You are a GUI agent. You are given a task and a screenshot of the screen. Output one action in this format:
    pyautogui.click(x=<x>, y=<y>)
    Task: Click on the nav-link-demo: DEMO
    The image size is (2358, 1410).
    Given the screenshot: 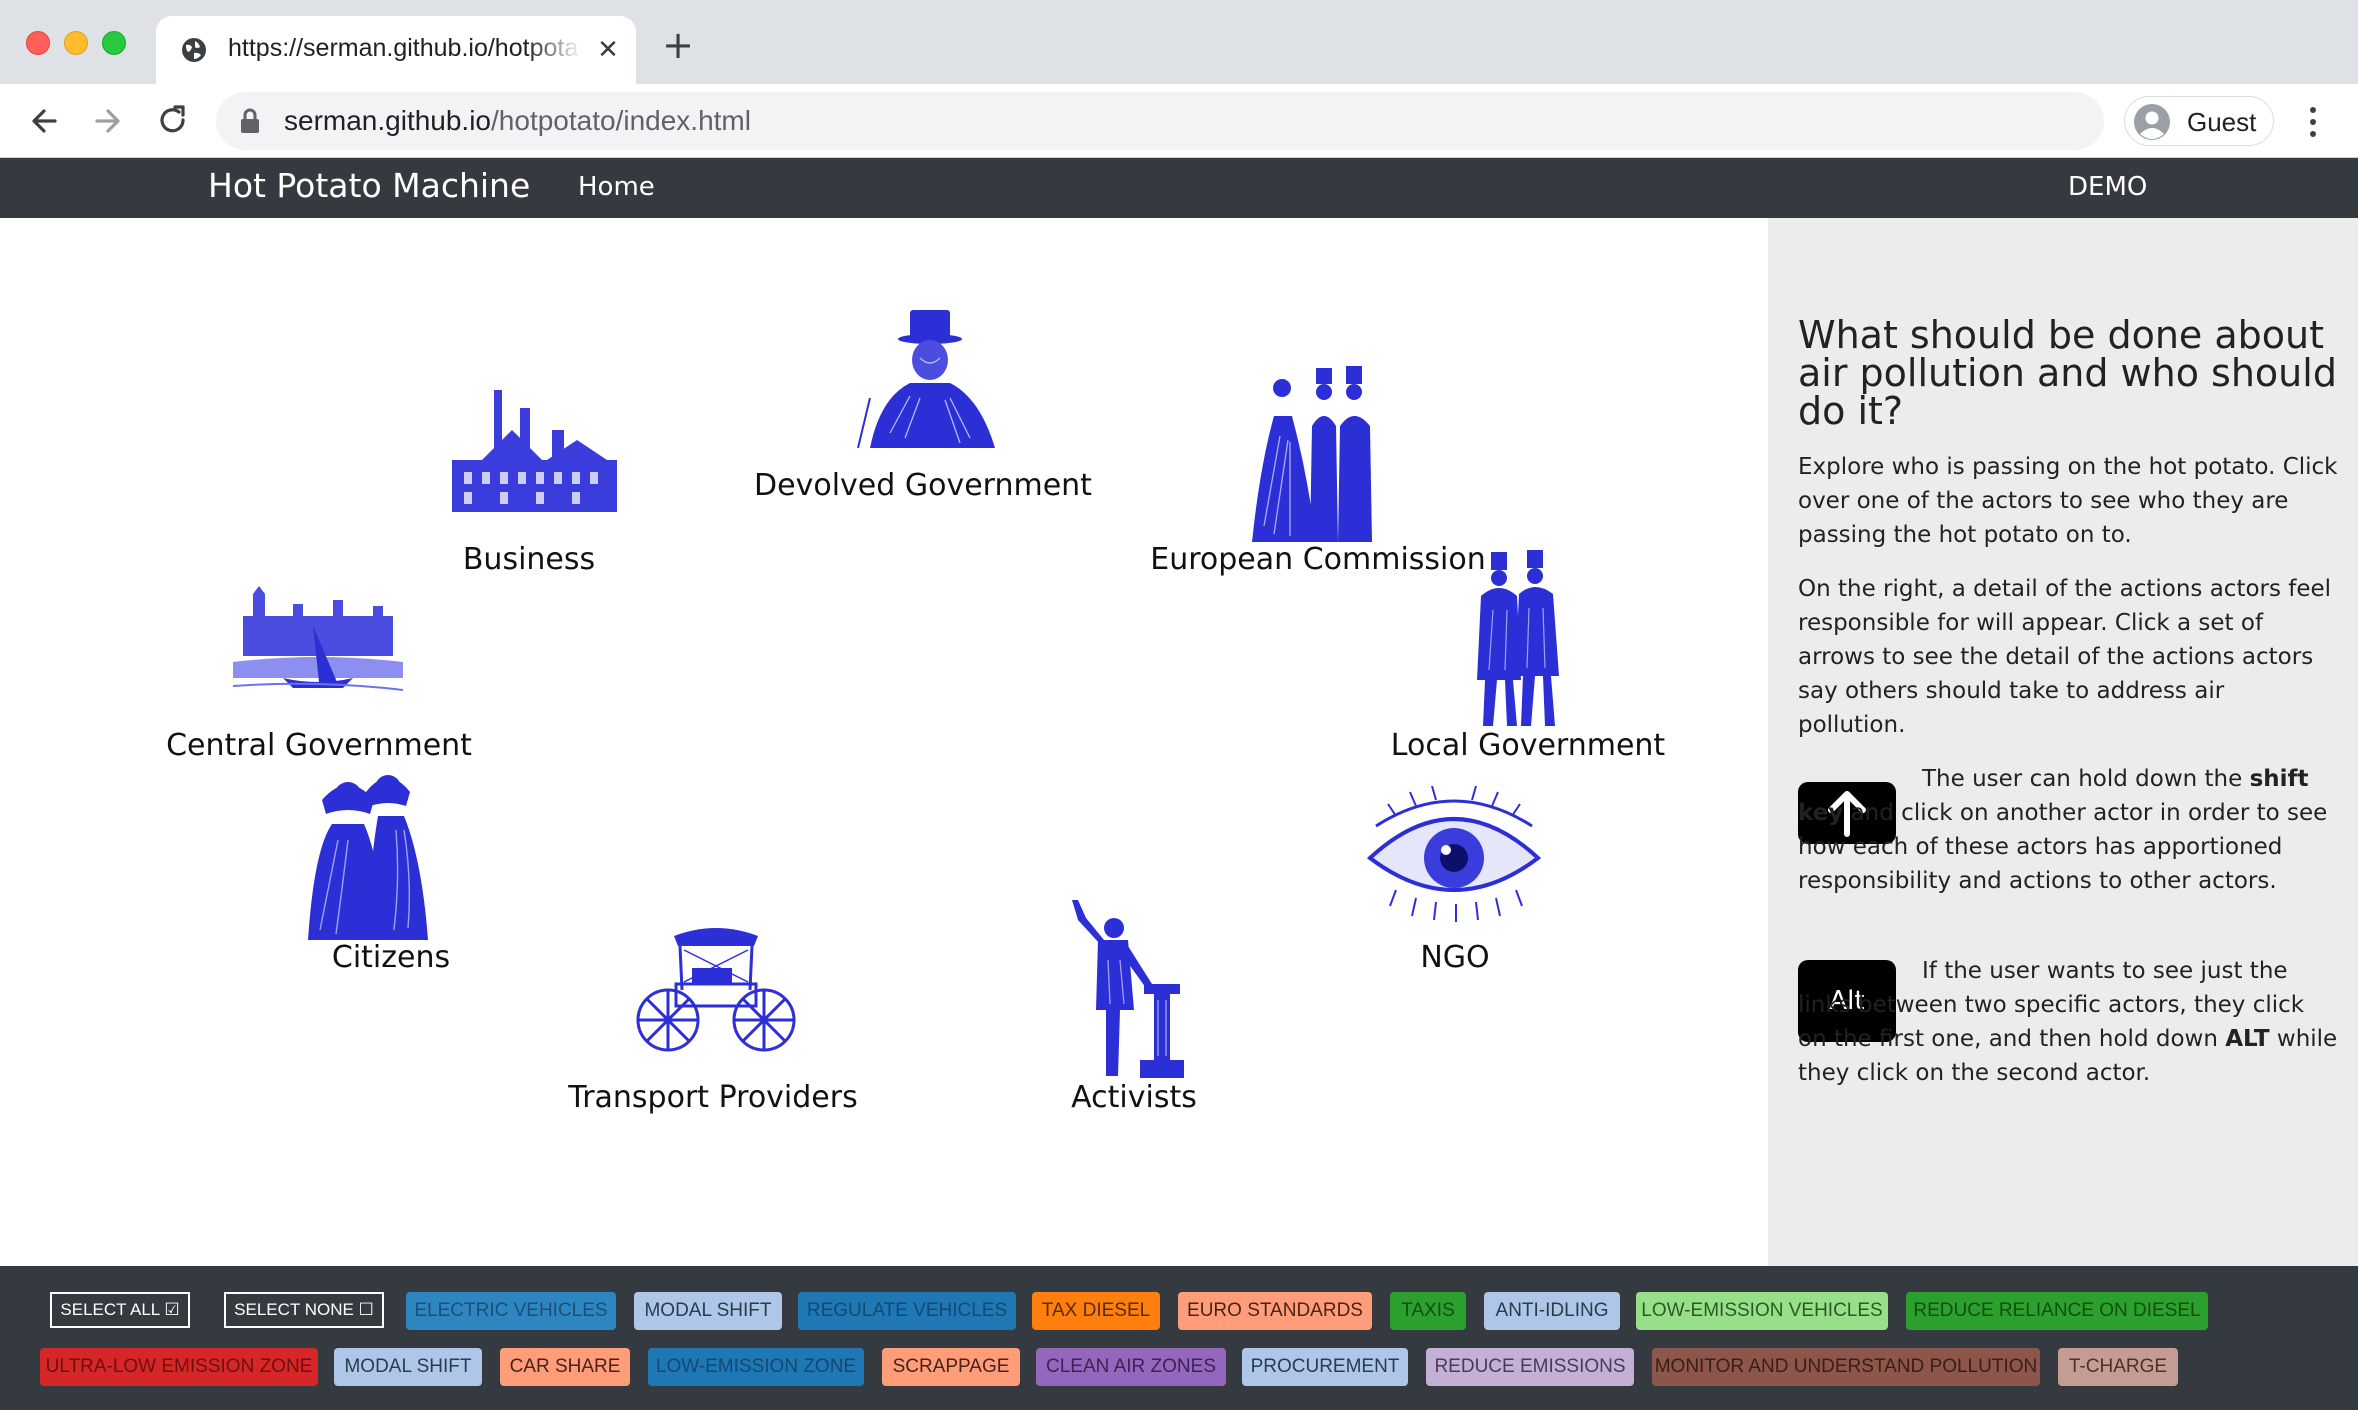 What is the action you would take?
    pyautogui.click(x=2107, y=187)
    